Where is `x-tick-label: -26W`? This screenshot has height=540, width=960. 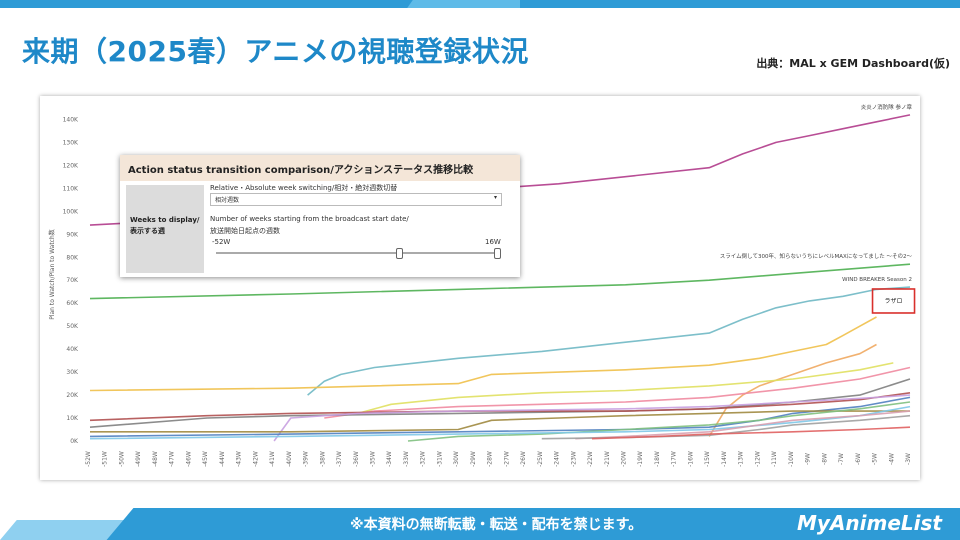
x-tick-label: -26W is located at coordinates (523, 459).